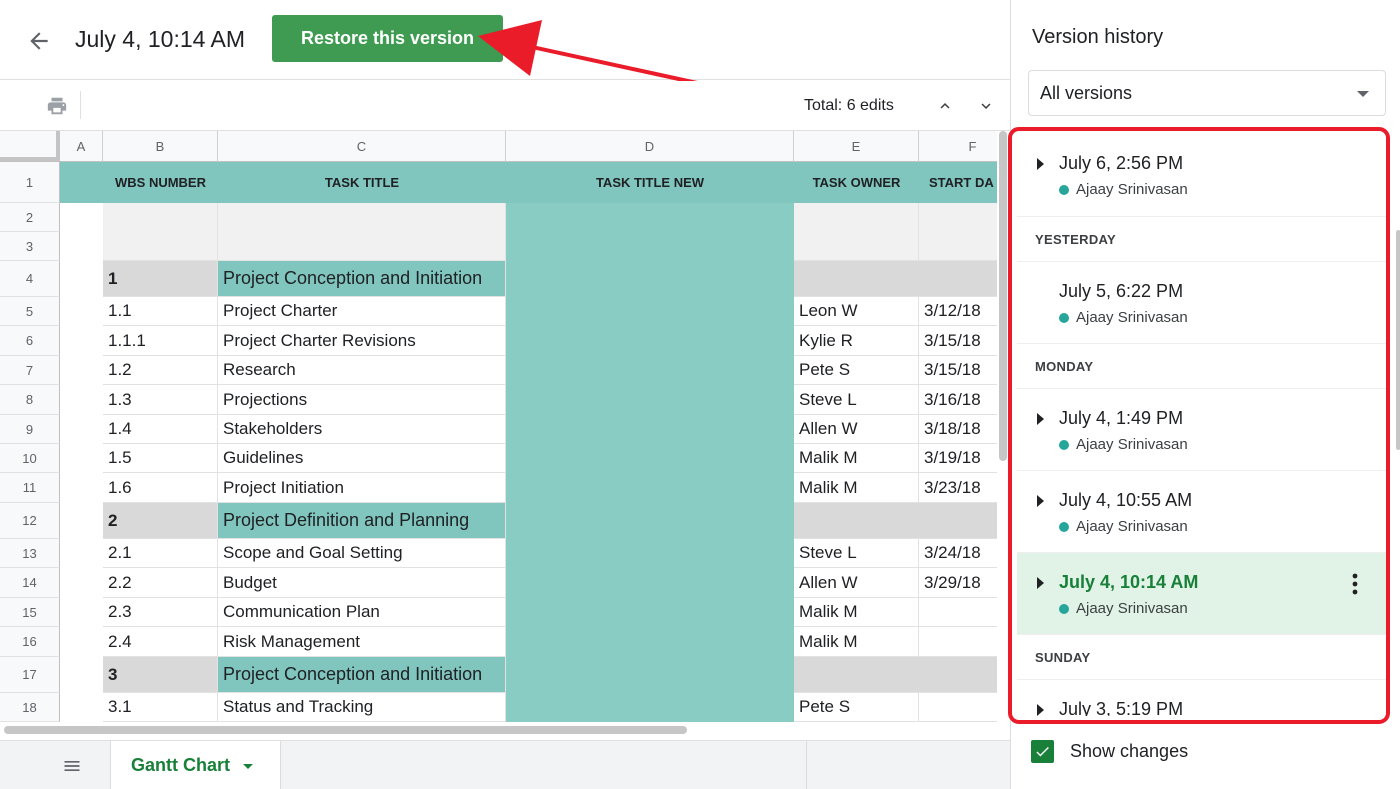 The height and width of the screenshot is (789, 1400). Describe the element at coordinates (362, 612) in the screenshot. I see `cell-task-title: Communication Plan` at that location.